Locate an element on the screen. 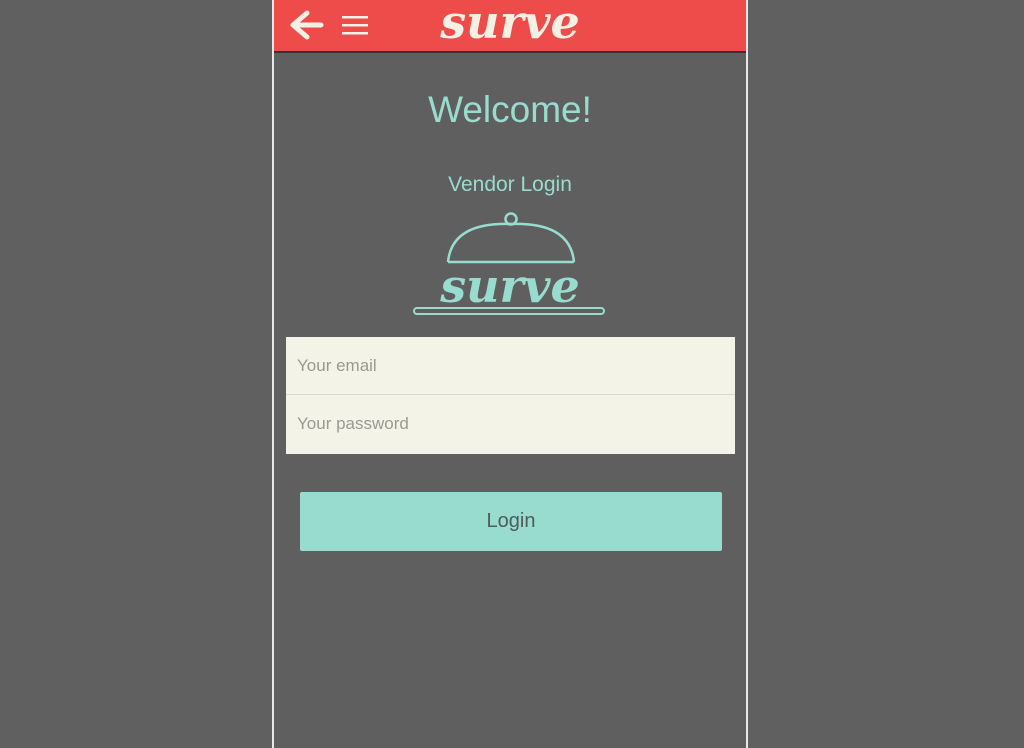 The image size is (1024, 748). menu-button is located at coordinates (355, 25).